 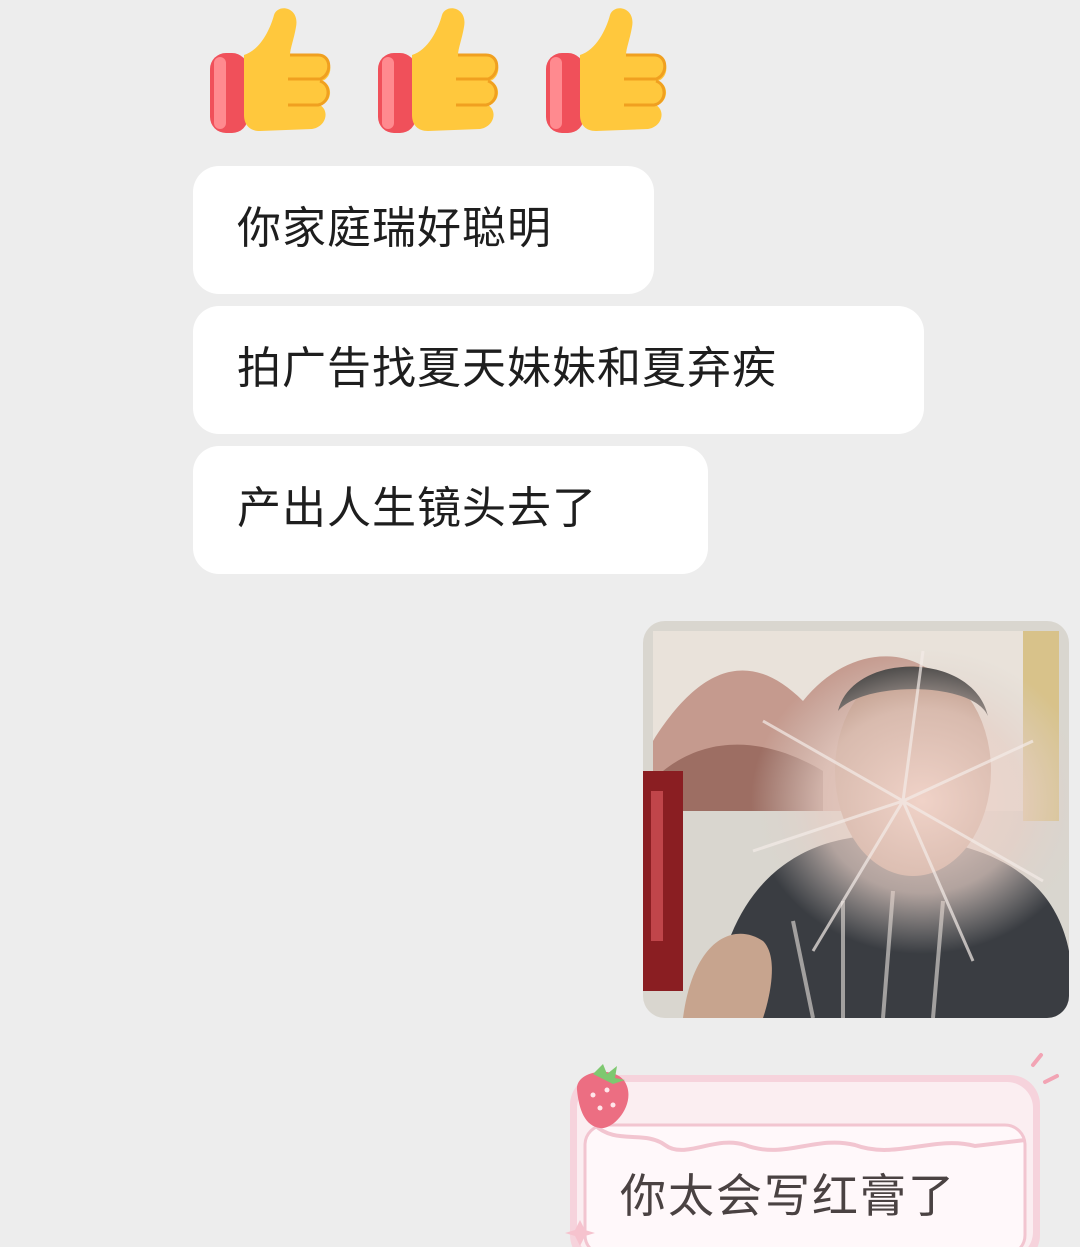 I want to click on message-bubble-left: 产出人生镜头去了, so click(x=450, y=510).